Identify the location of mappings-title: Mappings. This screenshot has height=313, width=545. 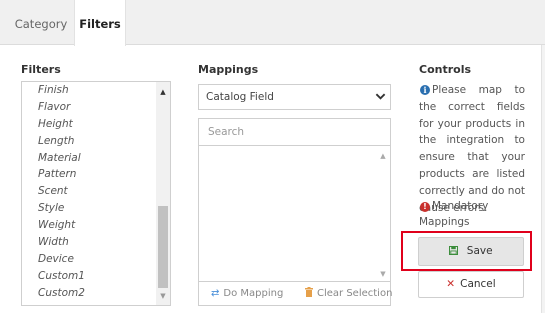
(228, 69).